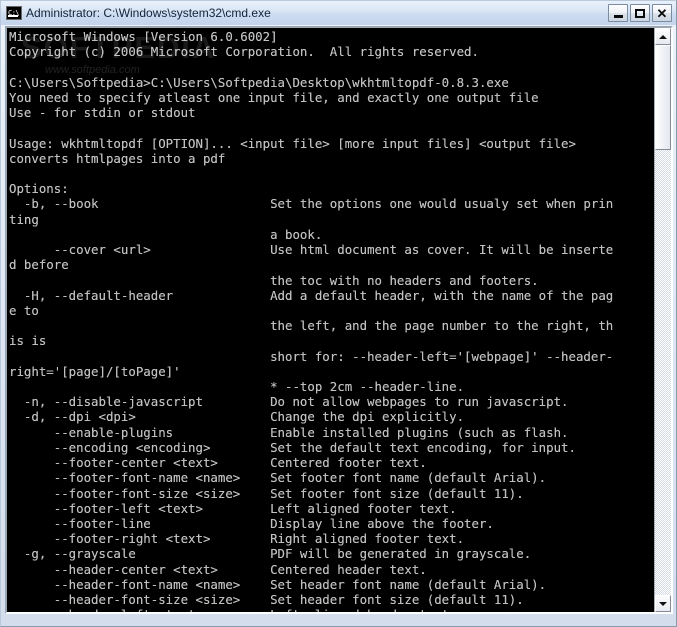  I want to click on scroll-up-button, so click(663, 36).